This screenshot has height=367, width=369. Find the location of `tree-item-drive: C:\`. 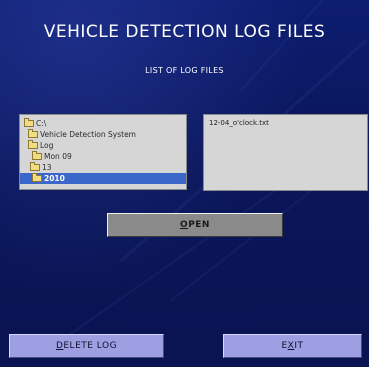

tree-item-drive: C:\ is located at coordinates (103, 123).